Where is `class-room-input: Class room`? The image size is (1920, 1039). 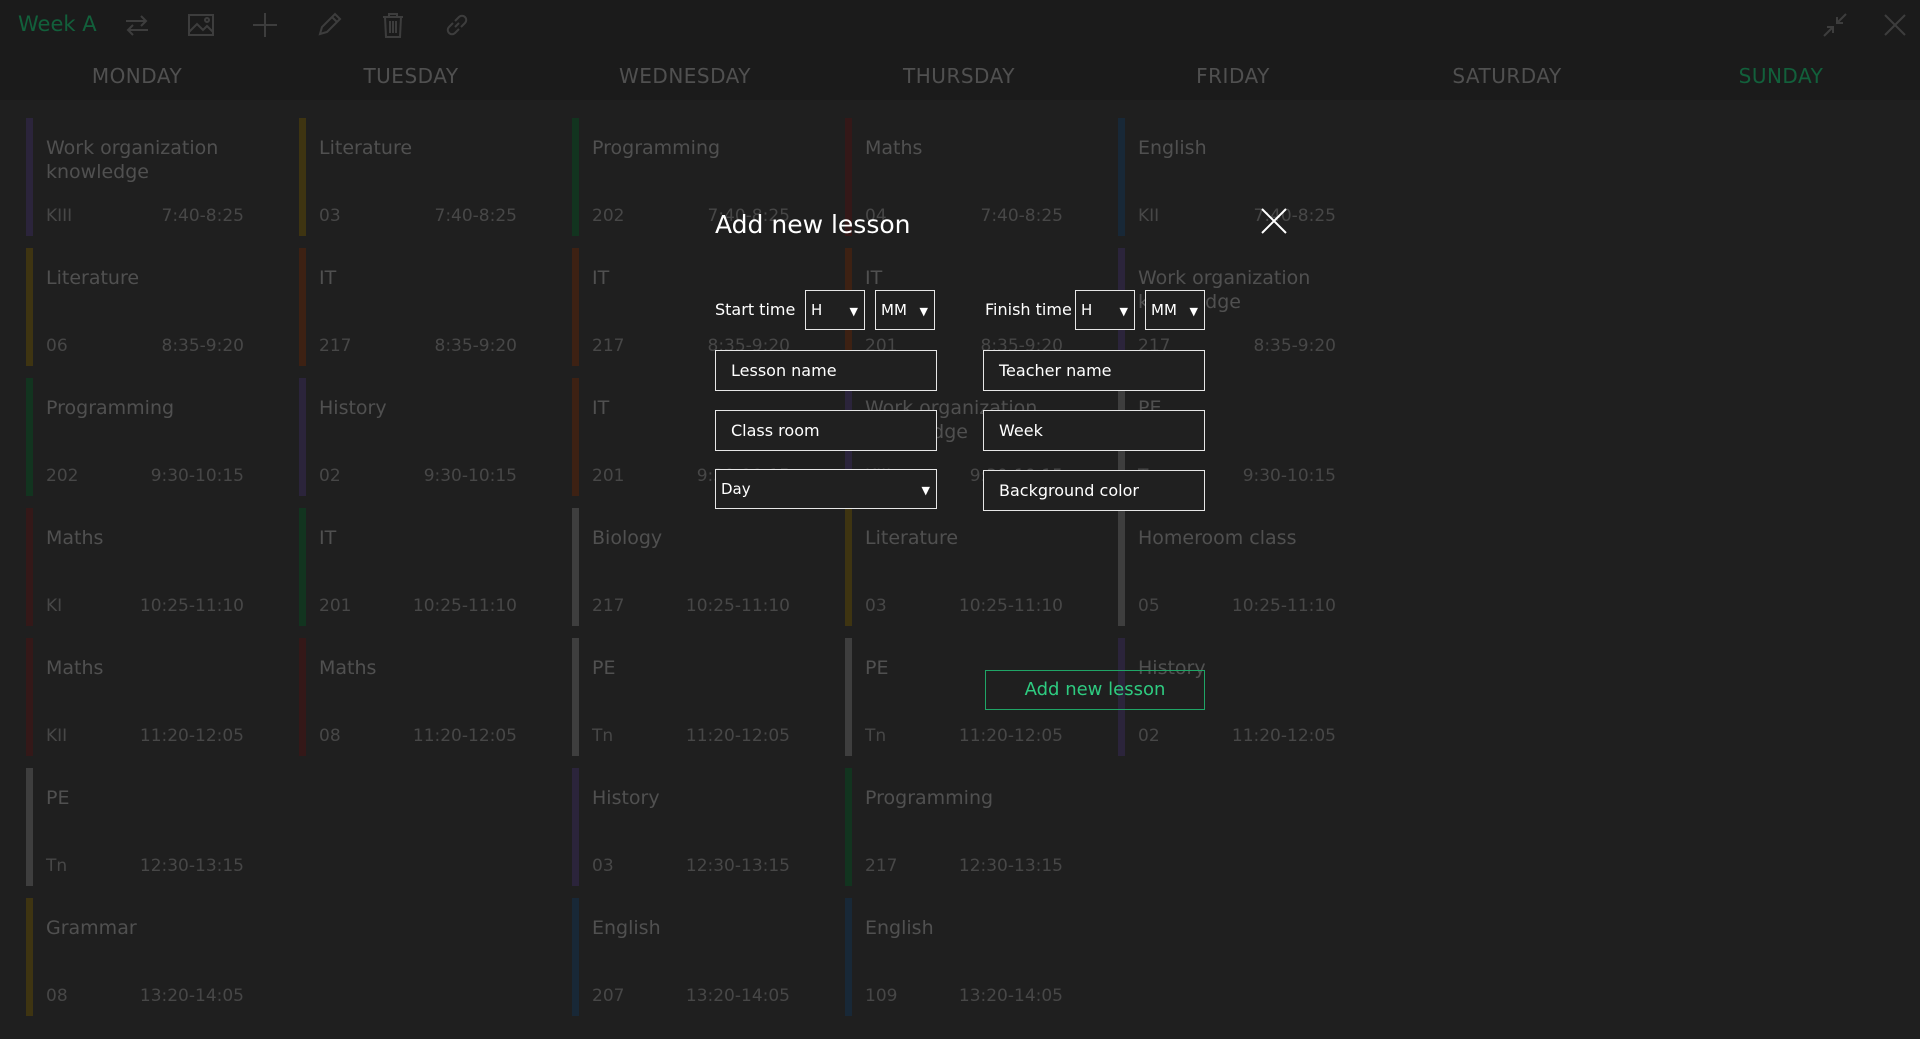
class-room-input: Class room is located at coordinates (826, 430).